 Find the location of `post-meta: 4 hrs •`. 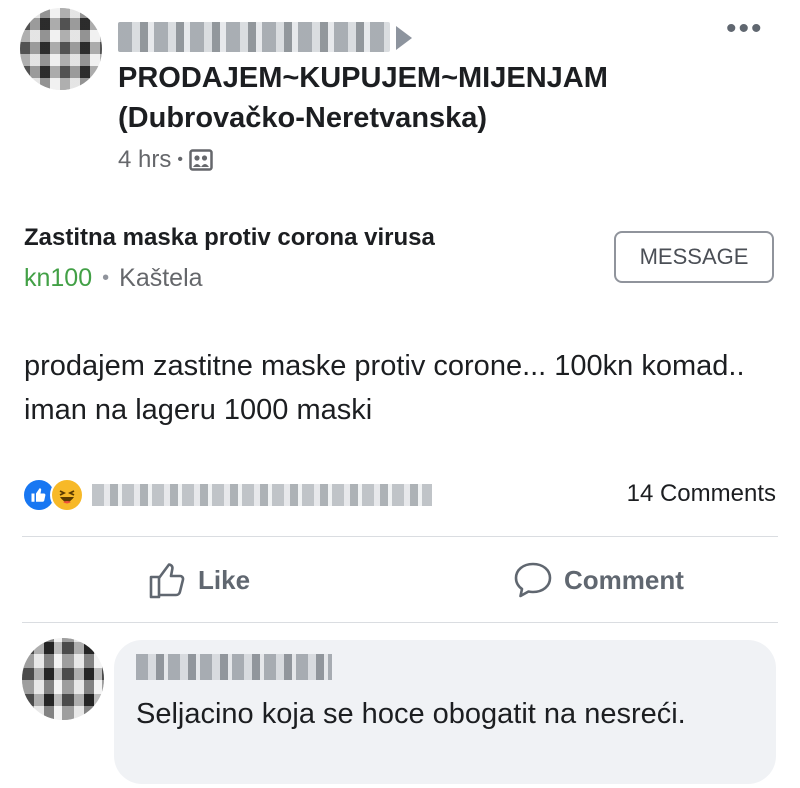

post-meta: 4 hrs • is located at coordinates (165, 160).